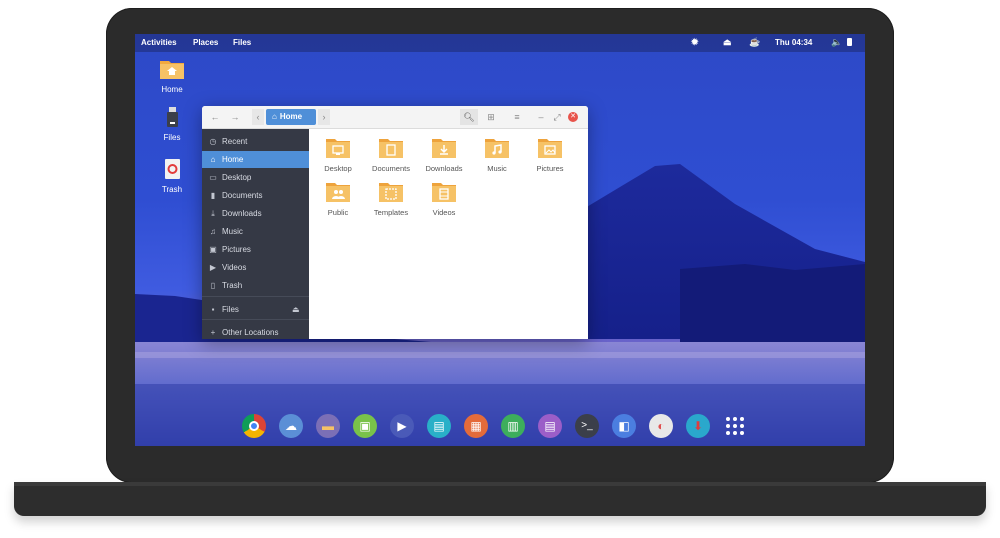  Describe the element at coordinates (391, 212) in the screenshot. I see `folder-label: Templates` at that location.